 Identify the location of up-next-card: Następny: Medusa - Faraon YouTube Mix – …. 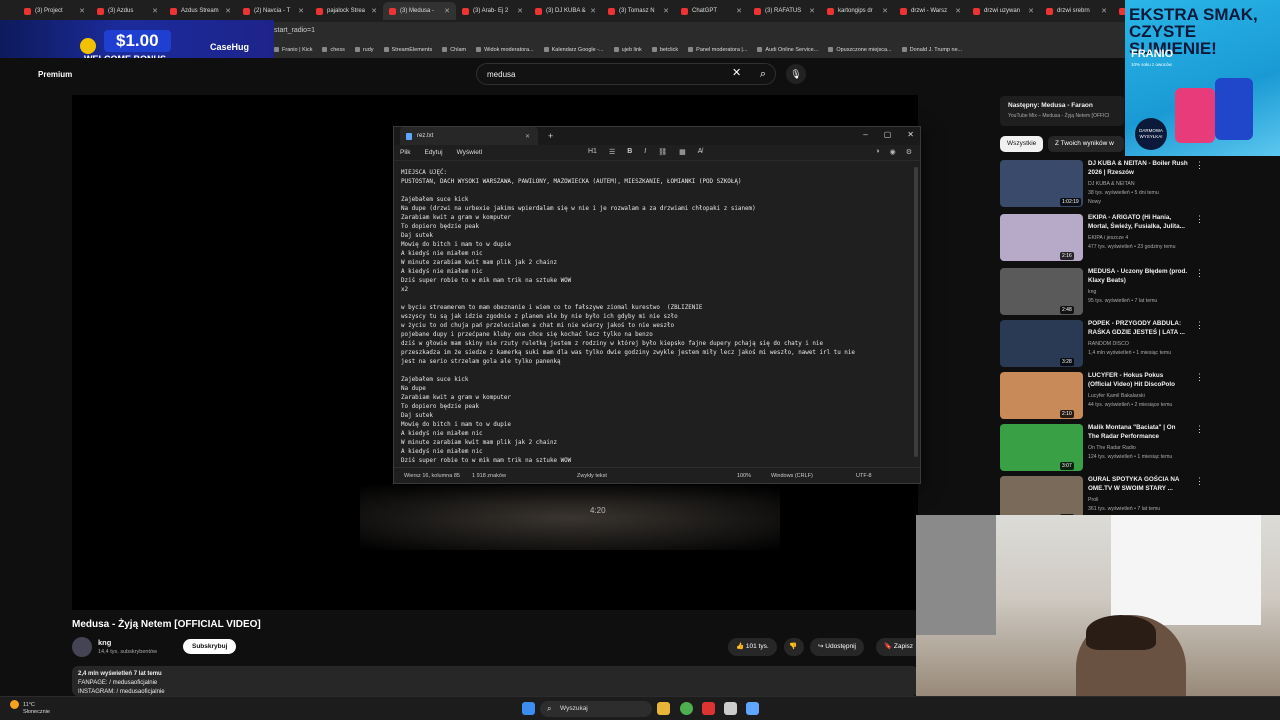
(1062, 111).